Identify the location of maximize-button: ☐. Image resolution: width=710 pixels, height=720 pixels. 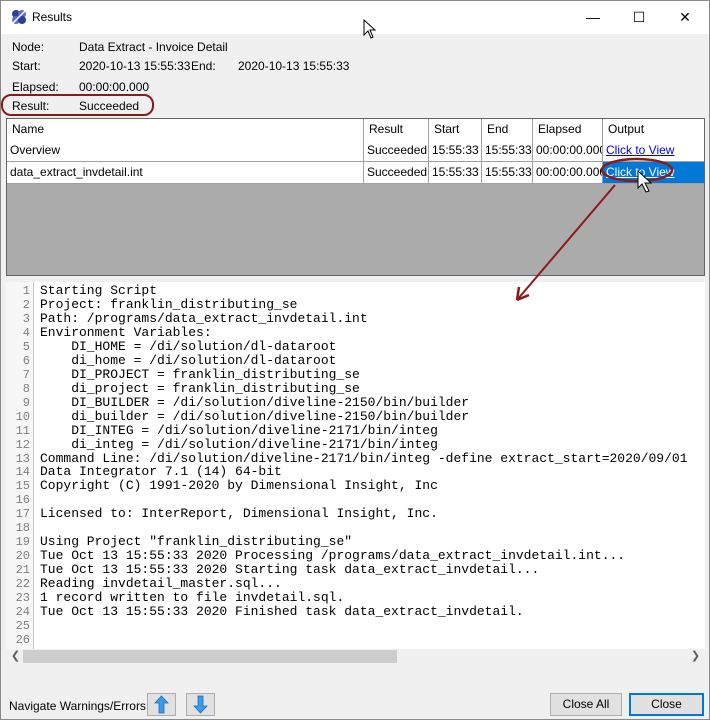
(639, 17).